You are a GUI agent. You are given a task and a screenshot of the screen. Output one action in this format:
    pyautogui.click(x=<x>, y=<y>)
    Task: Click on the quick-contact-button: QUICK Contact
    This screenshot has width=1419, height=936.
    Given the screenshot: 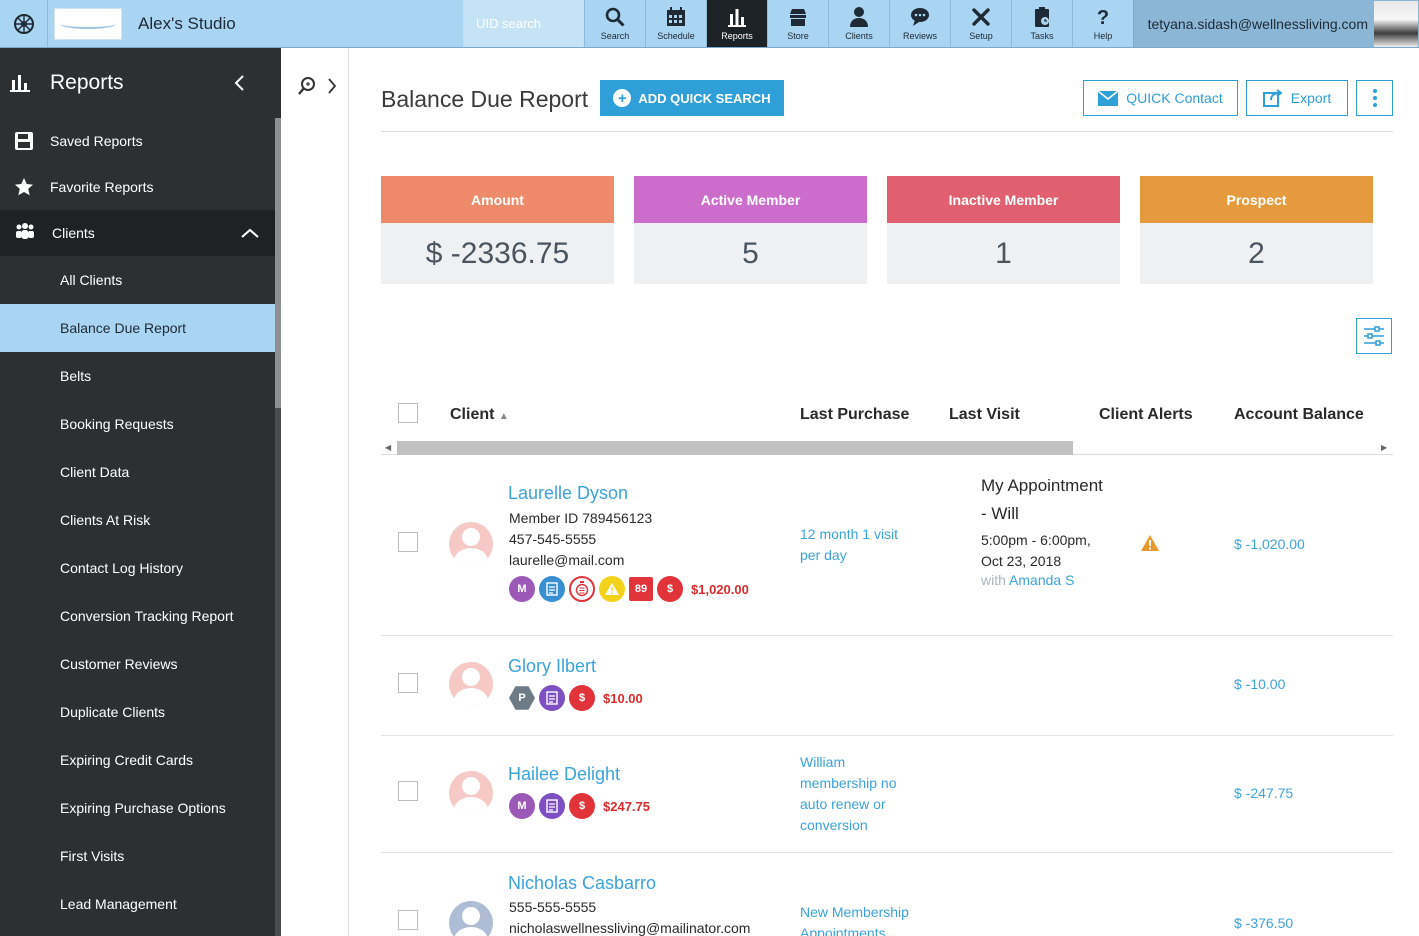 What is the action you would take?
    pyautogui.click(x=1160, y=98)
    